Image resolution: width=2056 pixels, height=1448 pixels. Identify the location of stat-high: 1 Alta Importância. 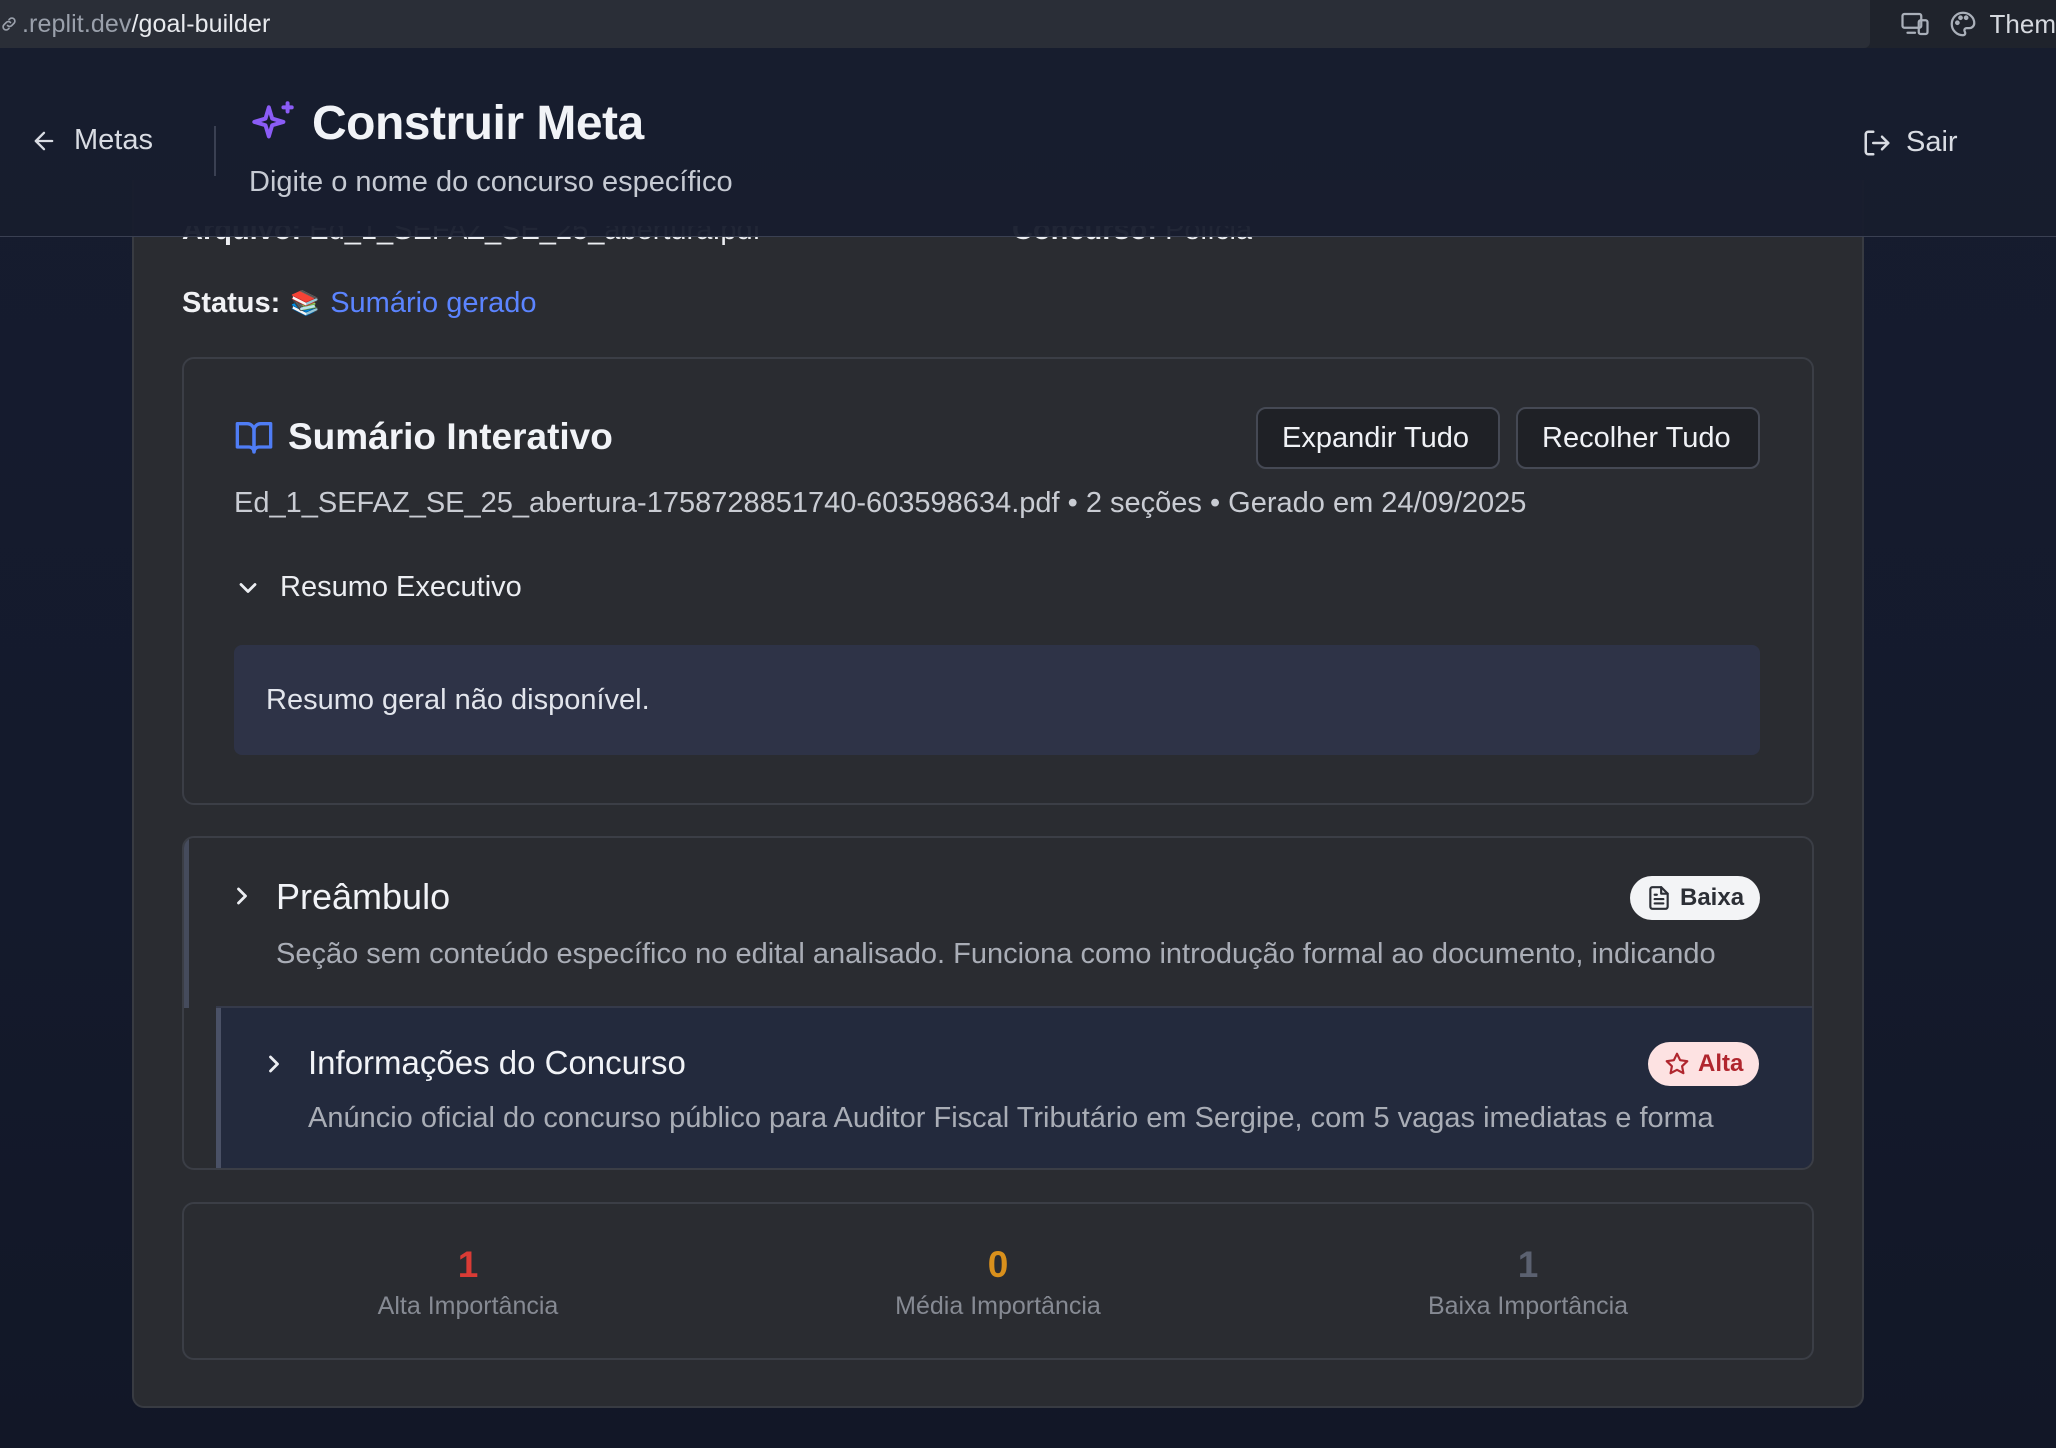
(468, 1282).